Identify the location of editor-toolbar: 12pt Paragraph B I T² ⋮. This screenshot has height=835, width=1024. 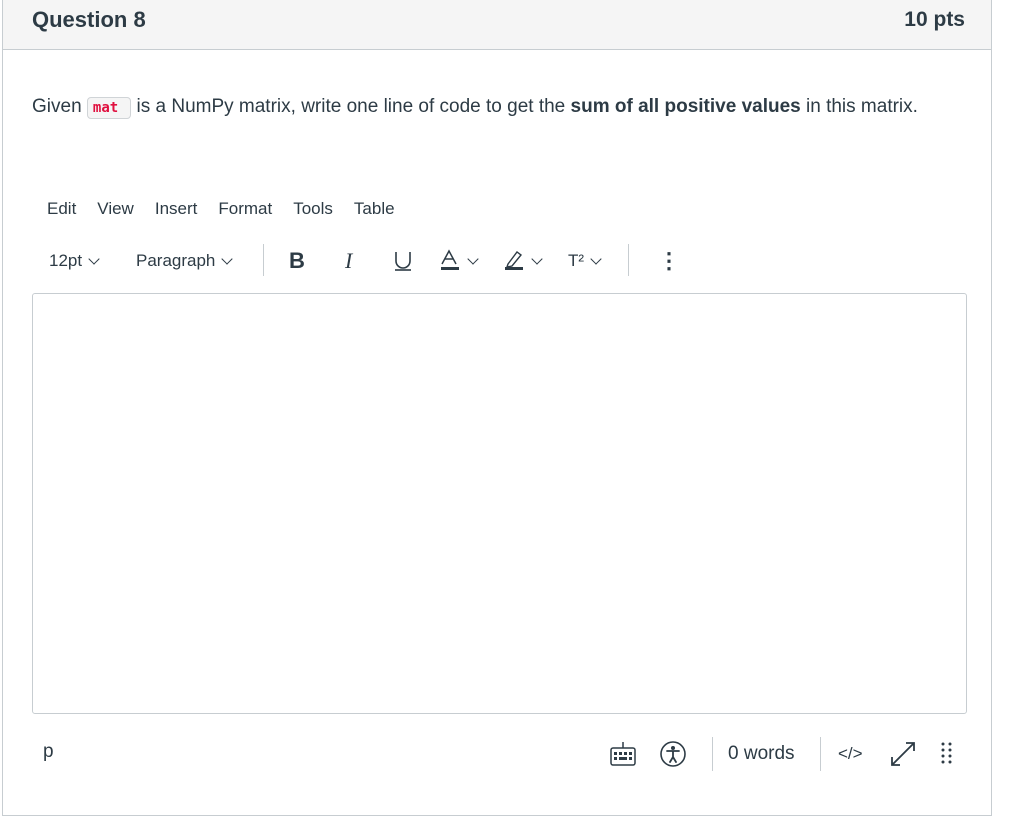
(393, 261).